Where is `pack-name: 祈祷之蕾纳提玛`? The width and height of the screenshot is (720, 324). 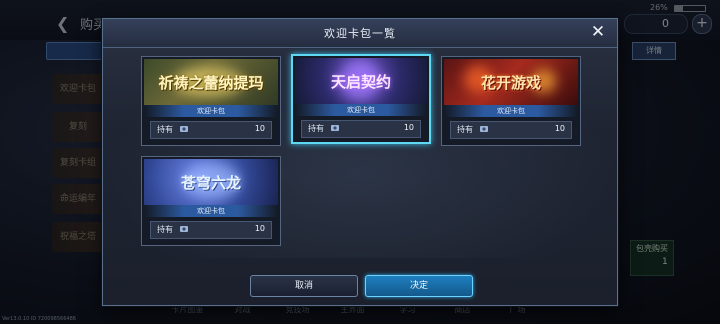
pack-name: 祈祷之蕾纳提玛 is located at coordinates (211, 82).